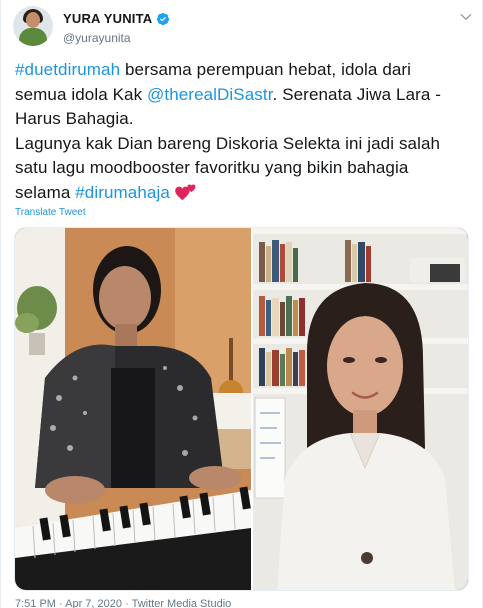  I want to click on hashtag-duetdirumah: #duetdirumah, so click(67, 69).